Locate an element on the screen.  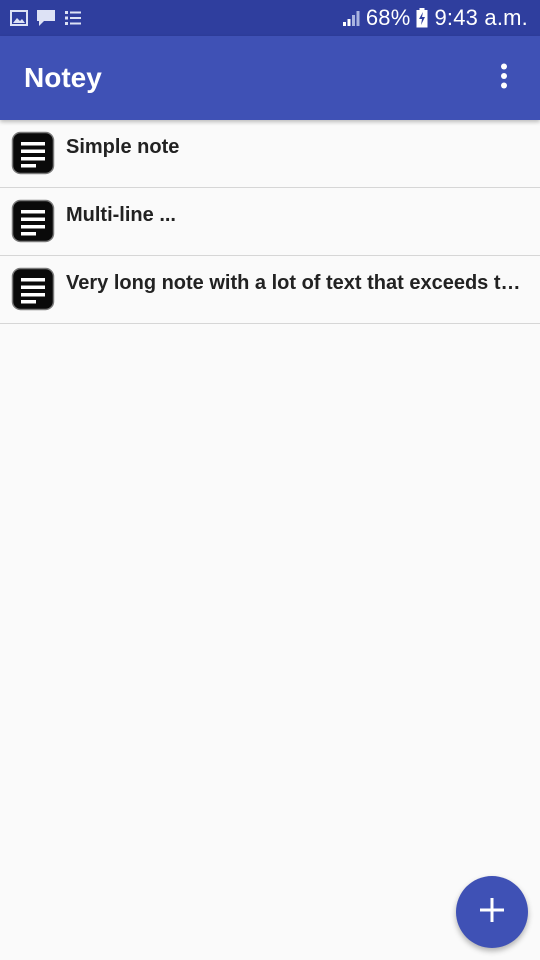
battery-charging-icon is located at coordinates (422, 18).